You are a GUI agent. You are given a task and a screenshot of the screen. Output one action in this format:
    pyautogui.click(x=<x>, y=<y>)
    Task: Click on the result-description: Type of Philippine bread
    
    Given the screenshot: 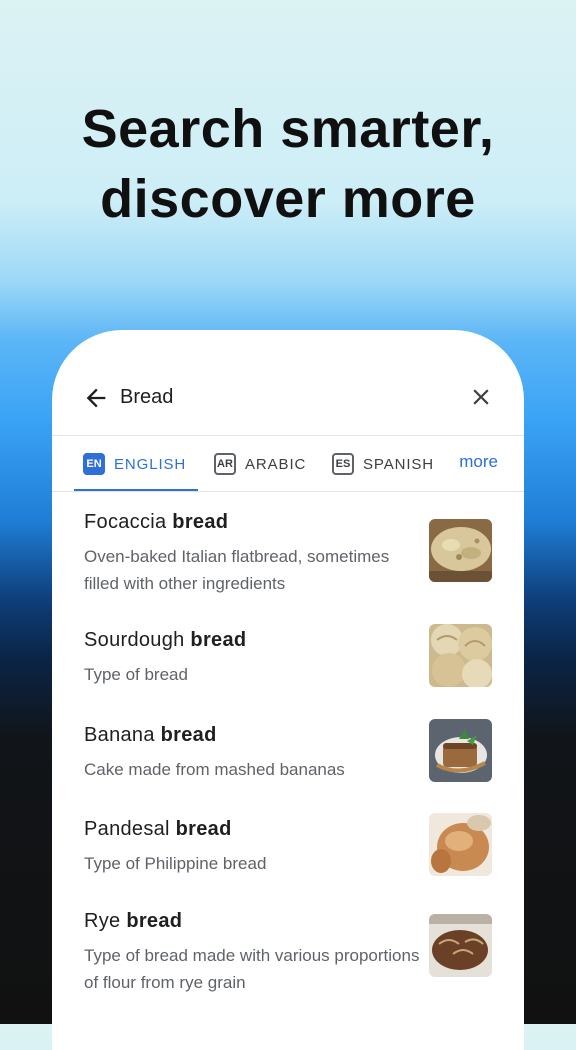 What is the action you would take?
    pyautogui.click(x=175, y=863)
    